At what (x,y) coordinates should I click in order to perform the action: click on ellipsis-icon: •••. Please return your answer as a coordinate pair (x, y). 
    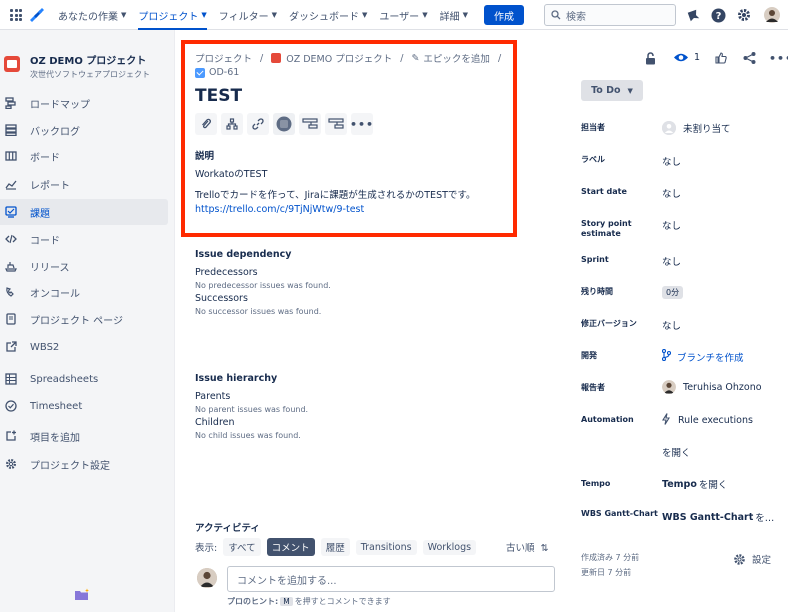
    Looking at the image, I should click on (778, 58).